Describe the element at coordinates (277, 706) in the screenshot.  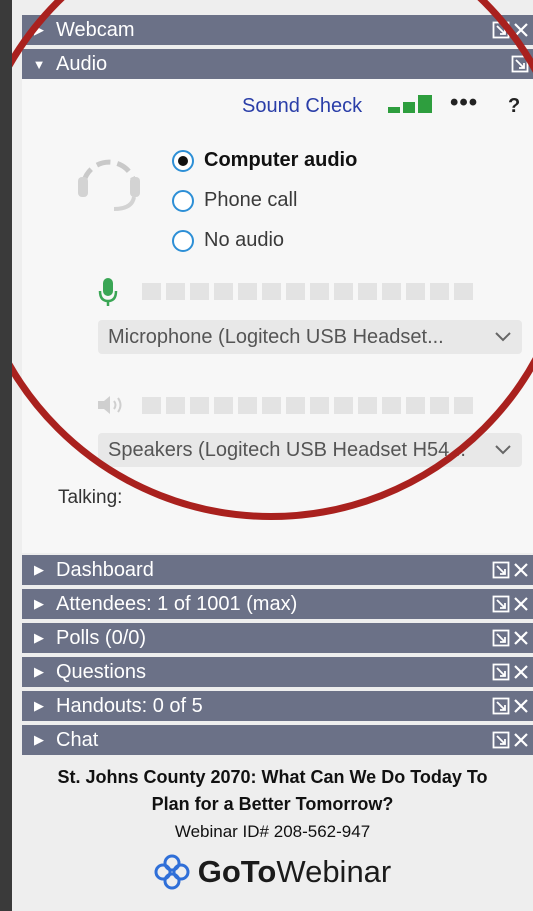
I see `handouts-panel-header: ▶ Handouts: 0 of 5` at that location.